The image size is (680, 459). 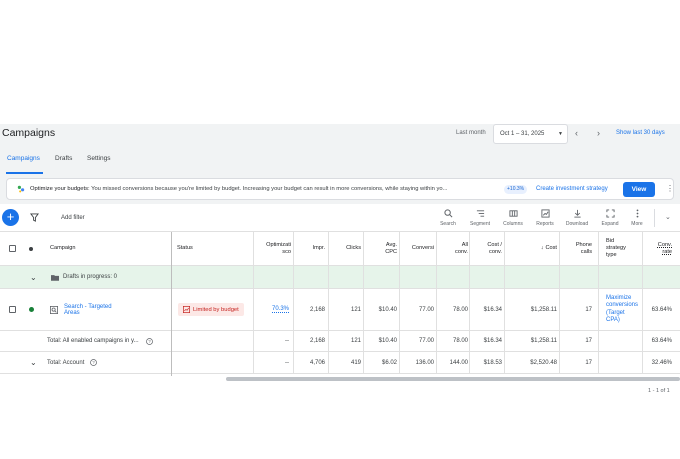 What do you see at coordinates (23, 158) in the screenshot?
I see `tab-campaigns: Campaigns` at bounding box center [23, 158].